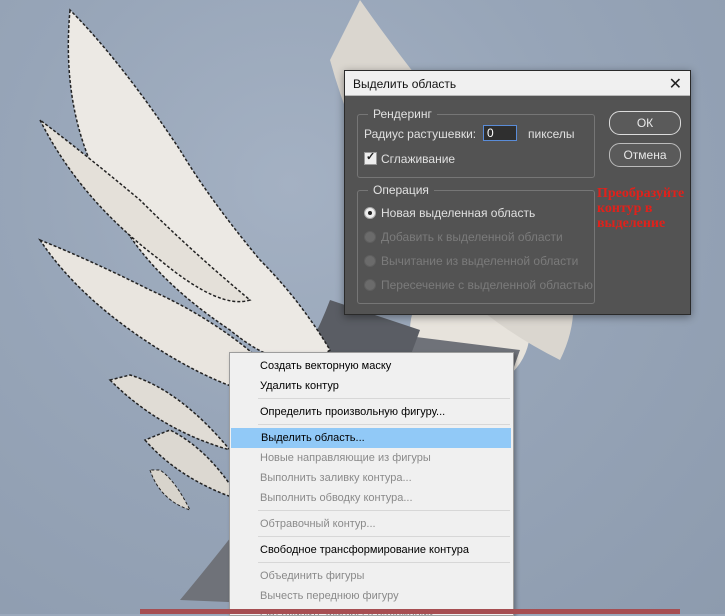  I want to click on radio-new-selection, so click(370, 213).